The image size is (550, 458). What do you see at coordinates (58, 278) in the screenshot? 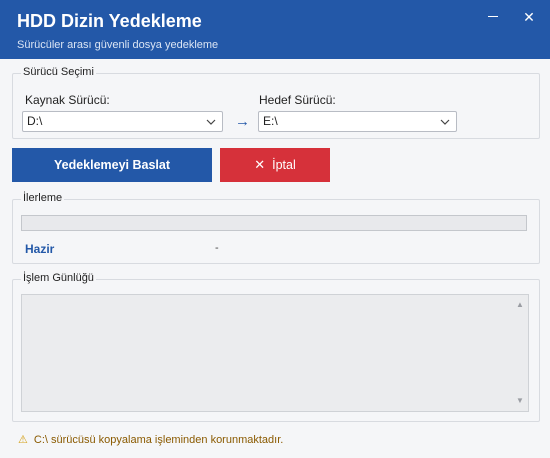
I see `log-legend: İşlem Günlüğü` at bounding box center [58, 278].